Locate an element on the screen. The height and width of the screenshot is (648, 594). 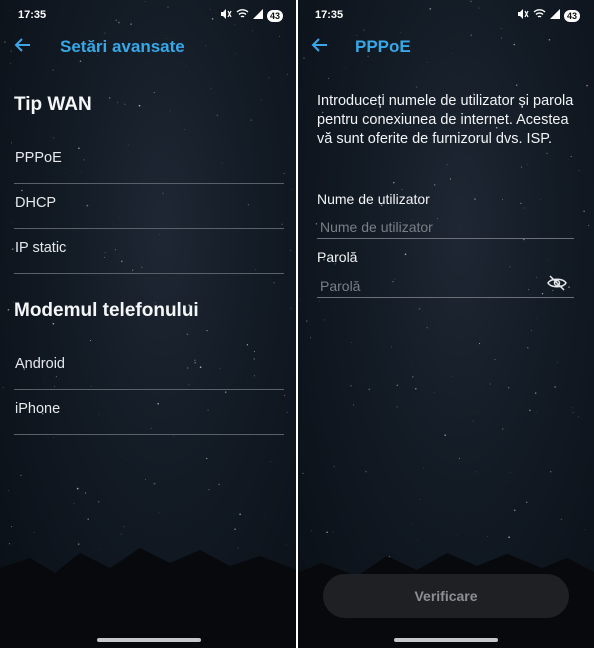
status-bar: 17:35 43 is located at coordinates (148, 16).